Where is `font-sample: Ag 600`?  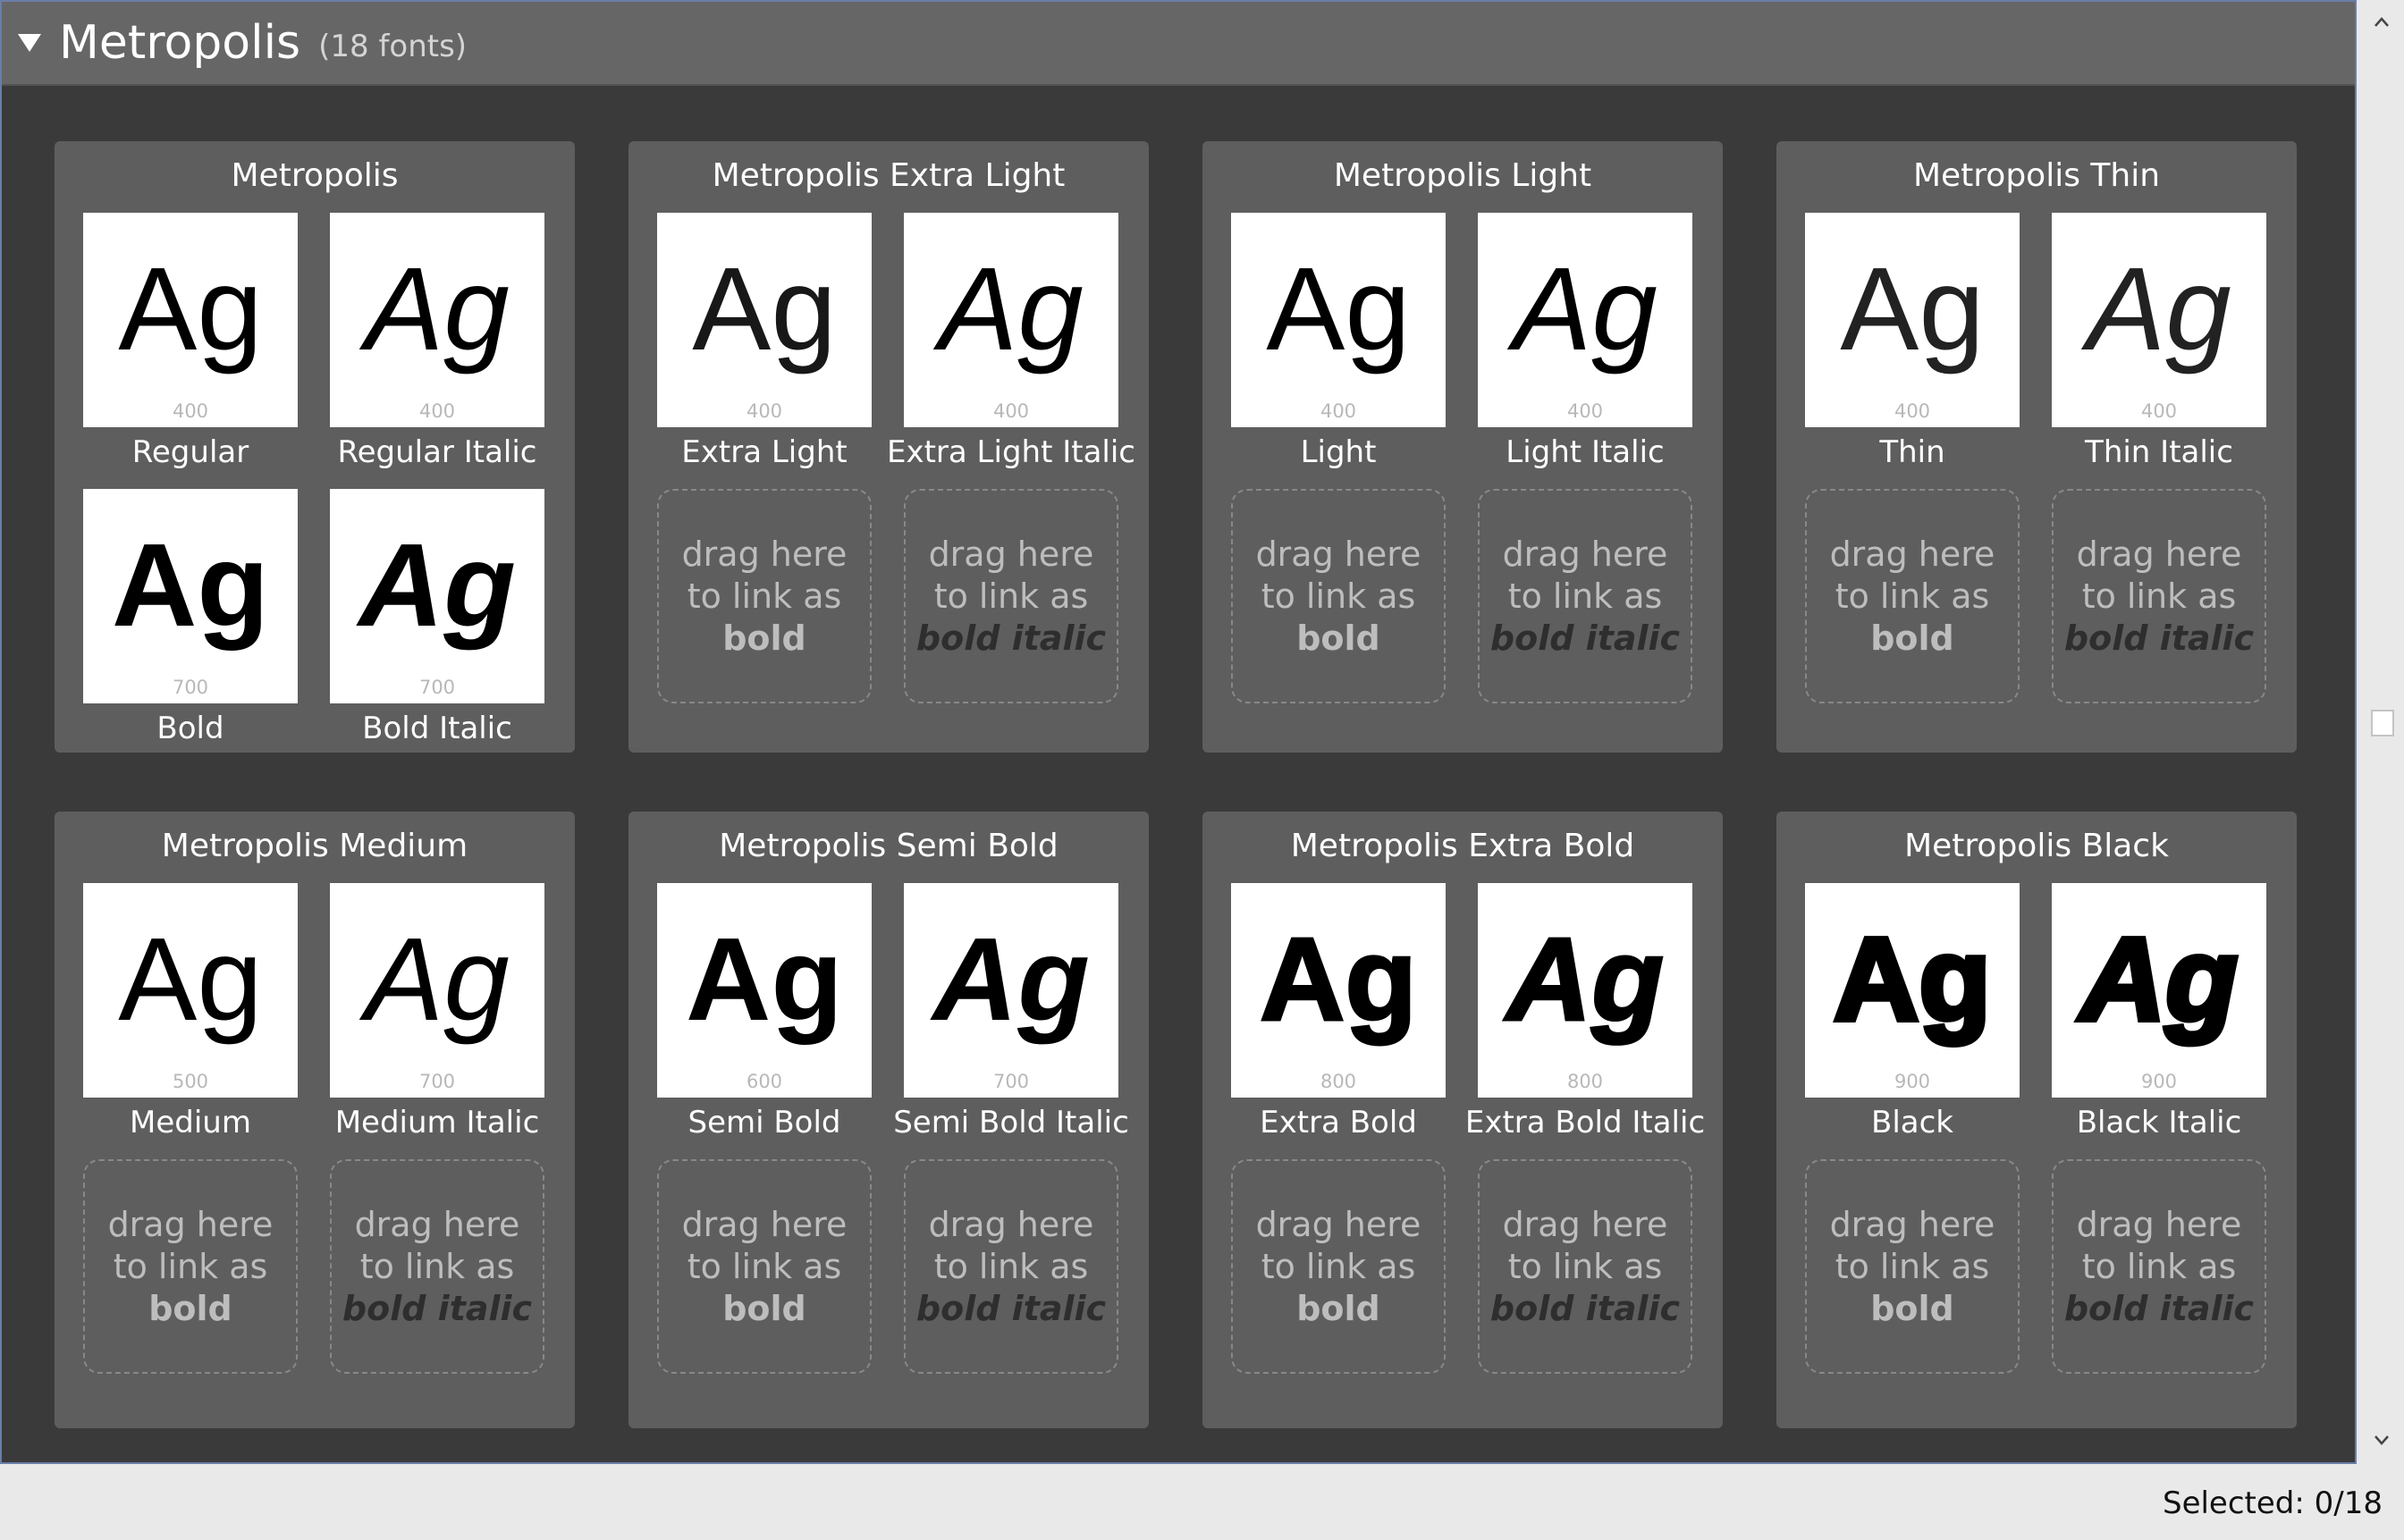
font-sample: Ag 600 is located at coordinates (764, 990).